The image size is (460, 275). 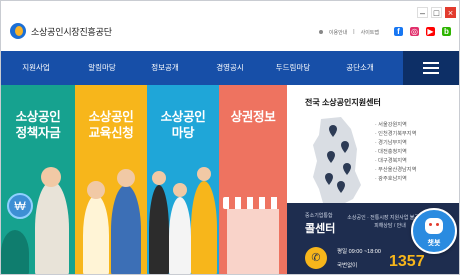 What do you see at coordinates (343, 102) in the screenshot?
I see `panel-title: 전국 소상공인지원센터` at bounding box center [343, 102].